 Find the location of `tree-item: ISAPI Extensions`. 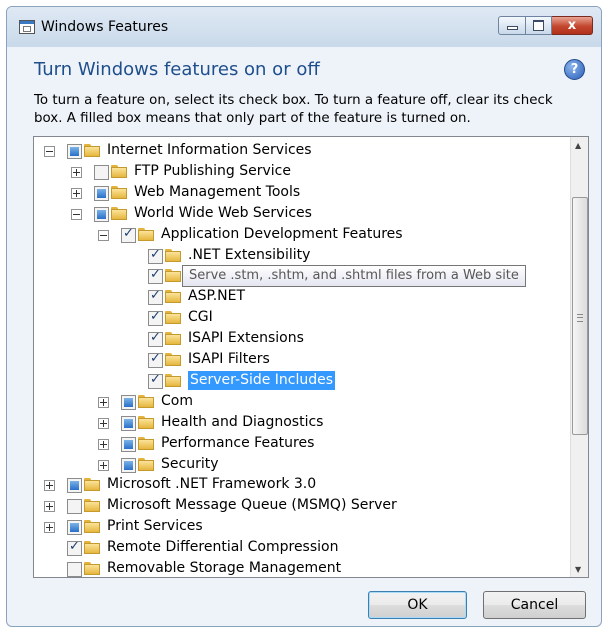

tree-item: ISAPI Extensions is located at coordinates (302, 339).